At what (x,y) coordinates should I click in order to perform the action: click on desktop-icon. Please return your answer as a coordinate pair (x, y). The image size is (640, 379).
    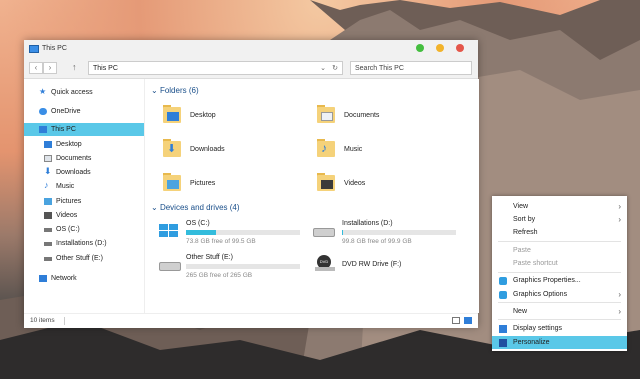
    Looking at the image, I should click on (48, 144).